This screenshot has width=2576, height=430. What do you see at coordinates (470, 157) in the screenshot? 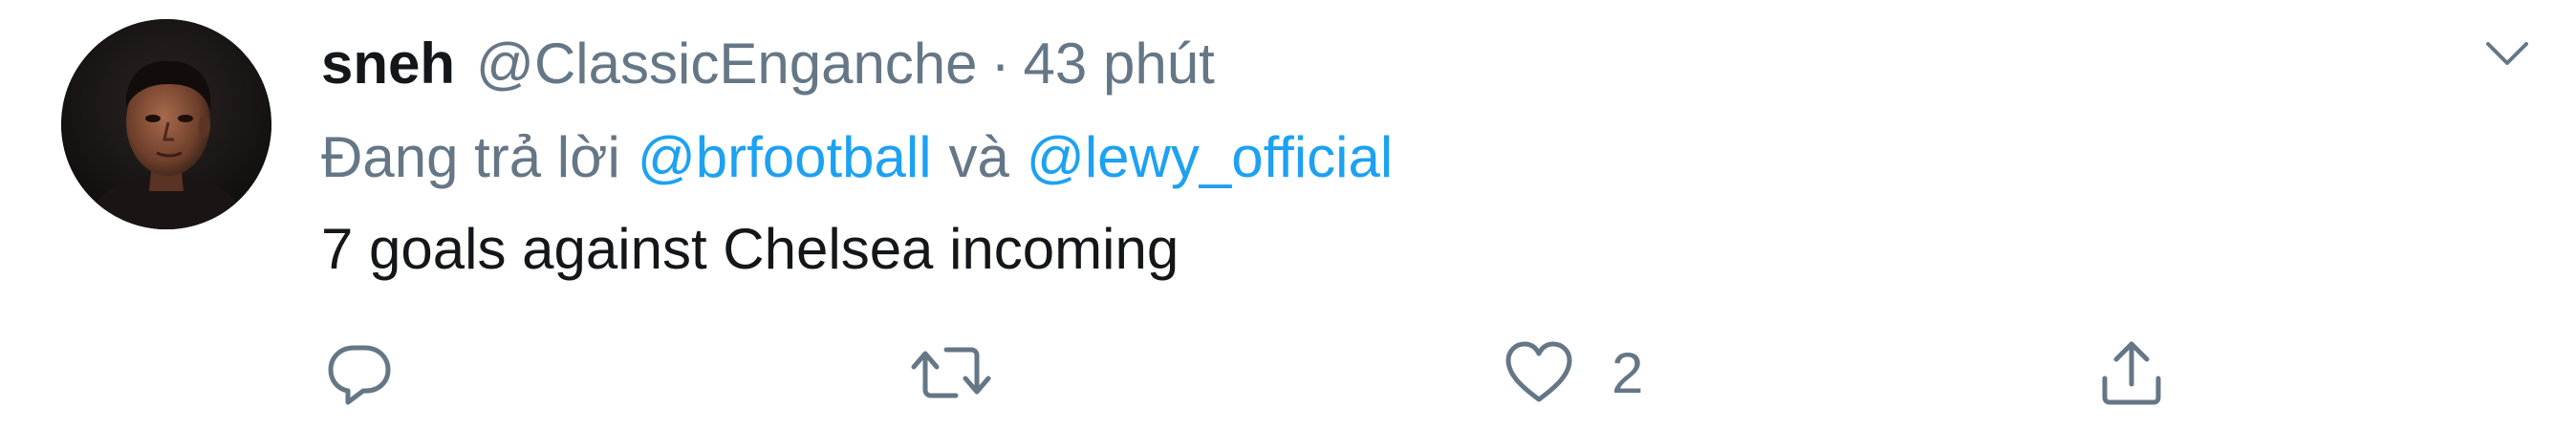
I see `reply-context-prefix: Đang trả lời` at bounding box center [470, 157].